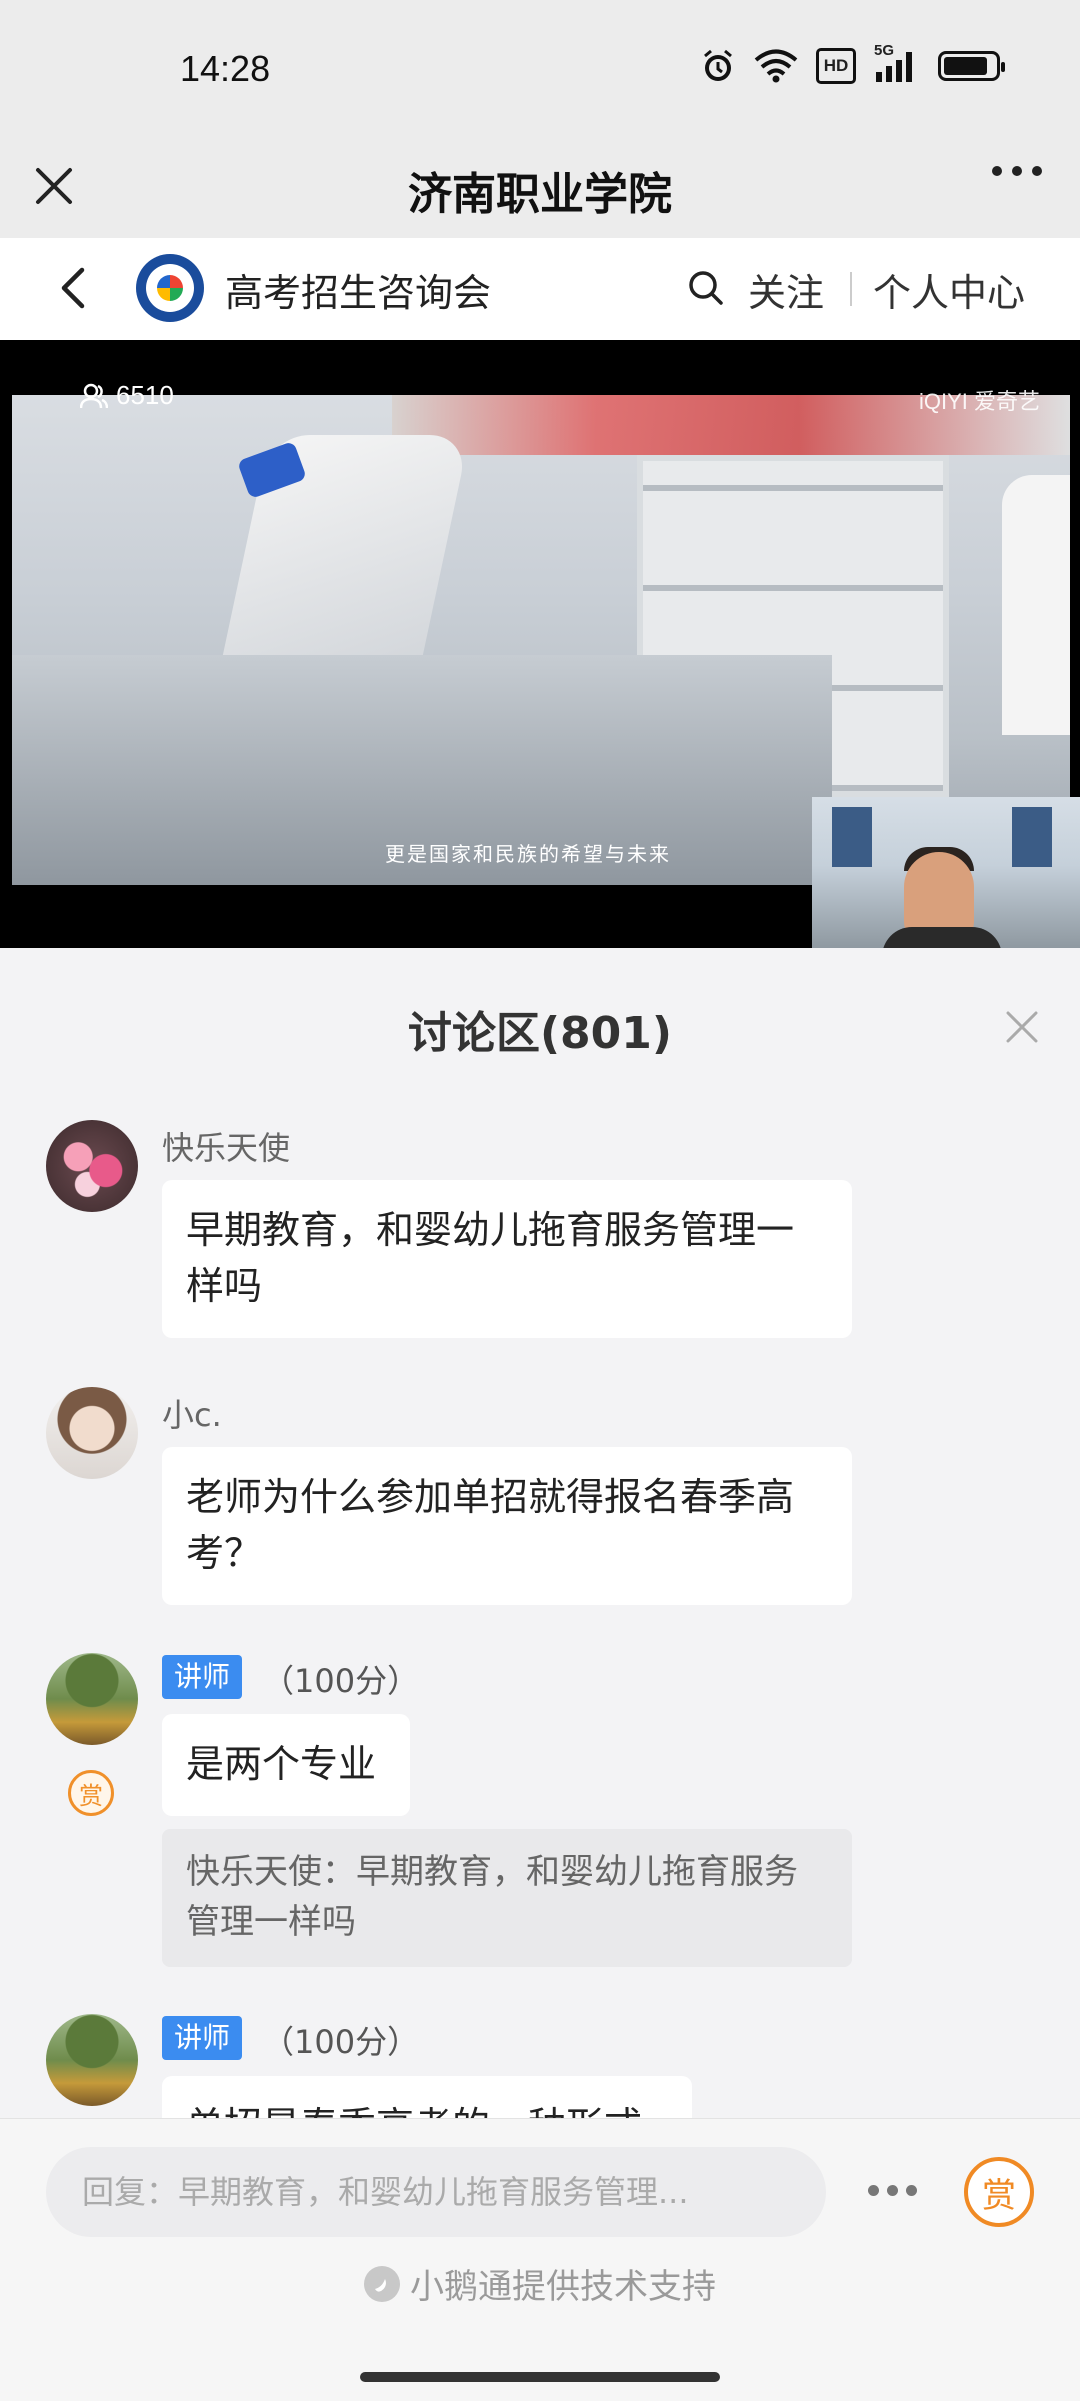  What do you see at coordinates (382, 2283) in the screenshot?
I see `goose-logo-icon` at bounding box center [382, 2283].